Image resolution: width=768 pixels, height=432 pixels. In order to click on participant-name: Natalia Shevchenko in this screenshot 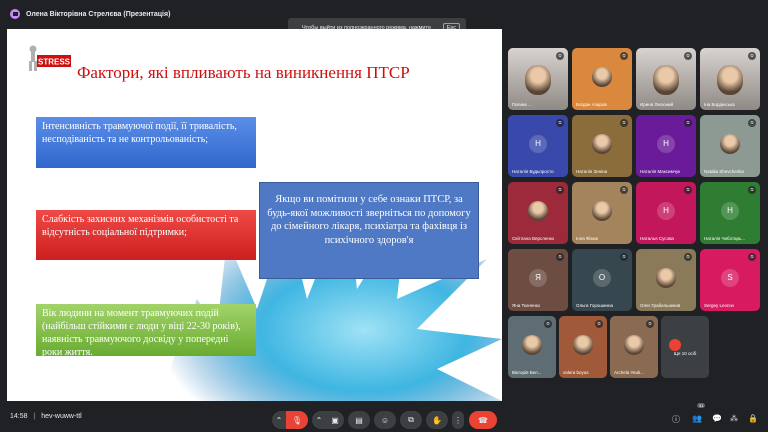, I will do `click(724, 171)`.